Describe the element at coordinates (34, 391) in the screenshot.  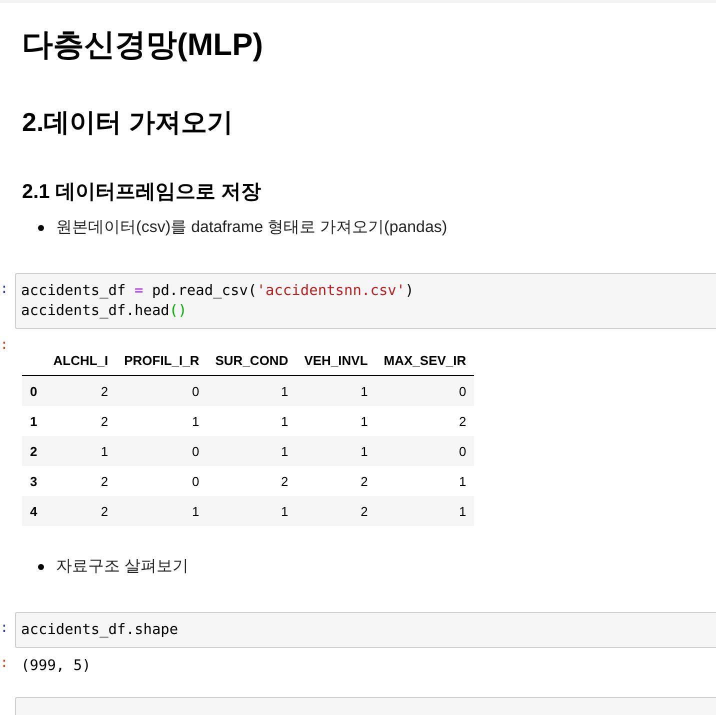
I see `row-index: 0` at that location.